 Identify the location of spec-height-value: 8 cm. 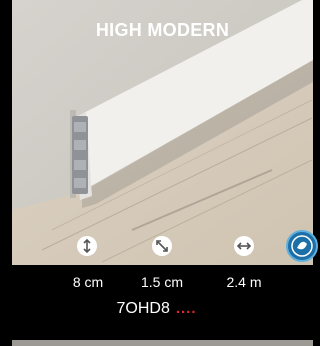
(88, 282).